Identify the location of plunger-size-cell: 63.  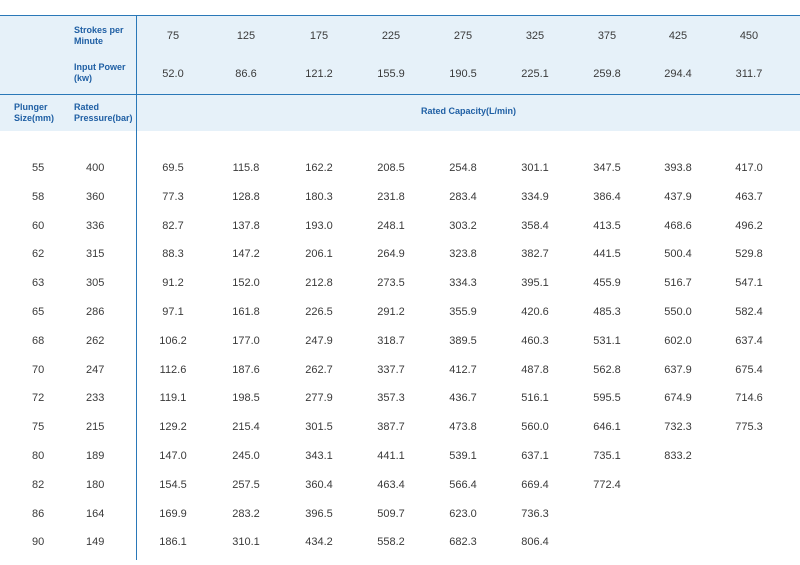
(38, 283).